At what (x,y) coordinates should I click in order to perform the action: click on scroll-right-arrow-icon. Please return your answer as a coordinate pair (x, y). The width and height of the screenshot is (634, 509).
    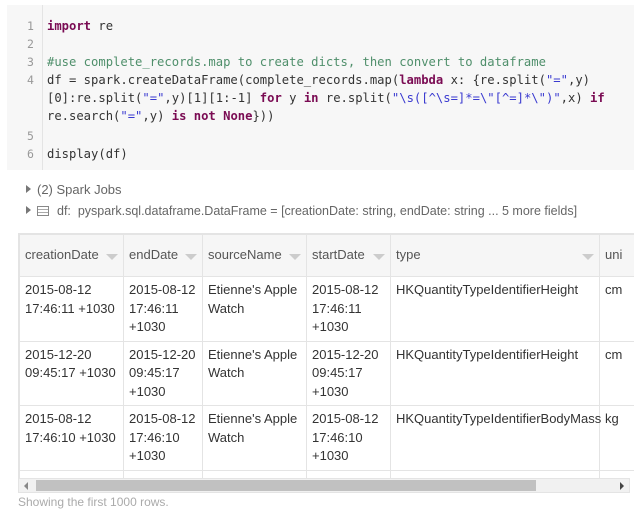
    Looking at the image, I should click on (622, 486).